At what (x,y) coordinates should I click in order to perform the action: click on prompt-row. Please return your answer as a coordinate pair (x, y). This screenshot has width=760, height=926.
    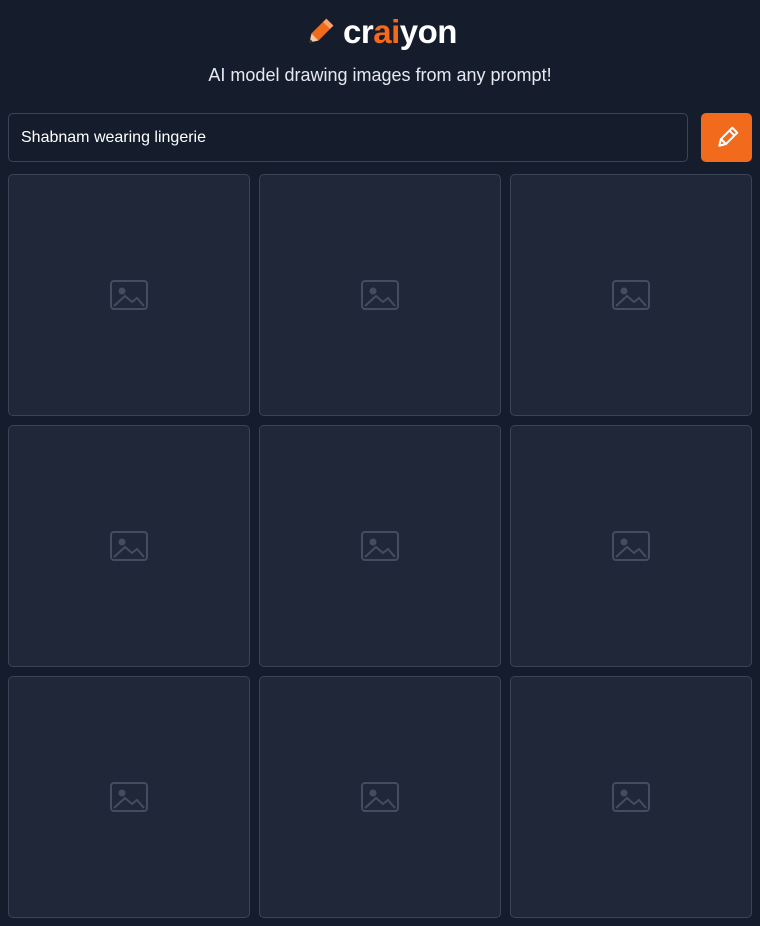
    Looking at the image, I should click on (380, 137).